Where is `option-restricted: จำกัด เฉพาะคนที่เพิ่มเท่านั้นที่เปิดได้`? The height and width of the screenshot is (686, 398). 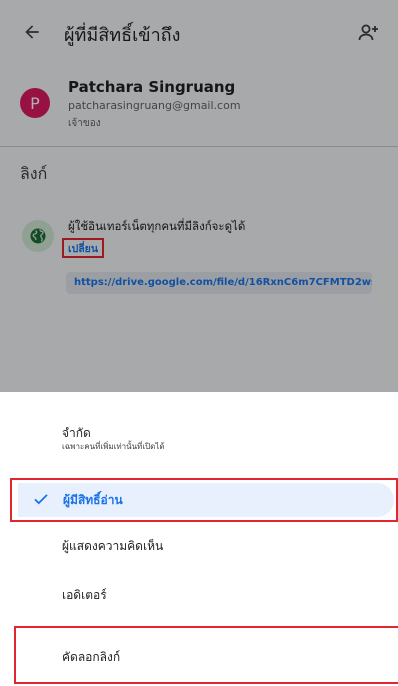
option-restricted: จำกัด เฉพาะคนที่เพิ่มเท่านั้นที่เปิดได้ is located at coordinates (199, 443).